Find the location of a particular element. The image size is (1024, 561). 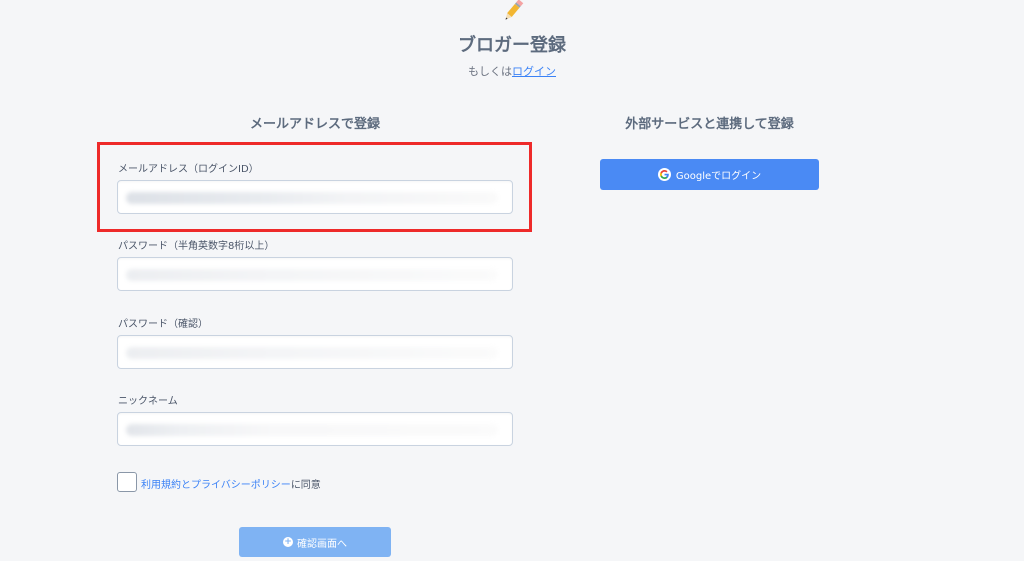

email-registration-heading: メールアドレスで登録 is located at coordinates (314, 124).